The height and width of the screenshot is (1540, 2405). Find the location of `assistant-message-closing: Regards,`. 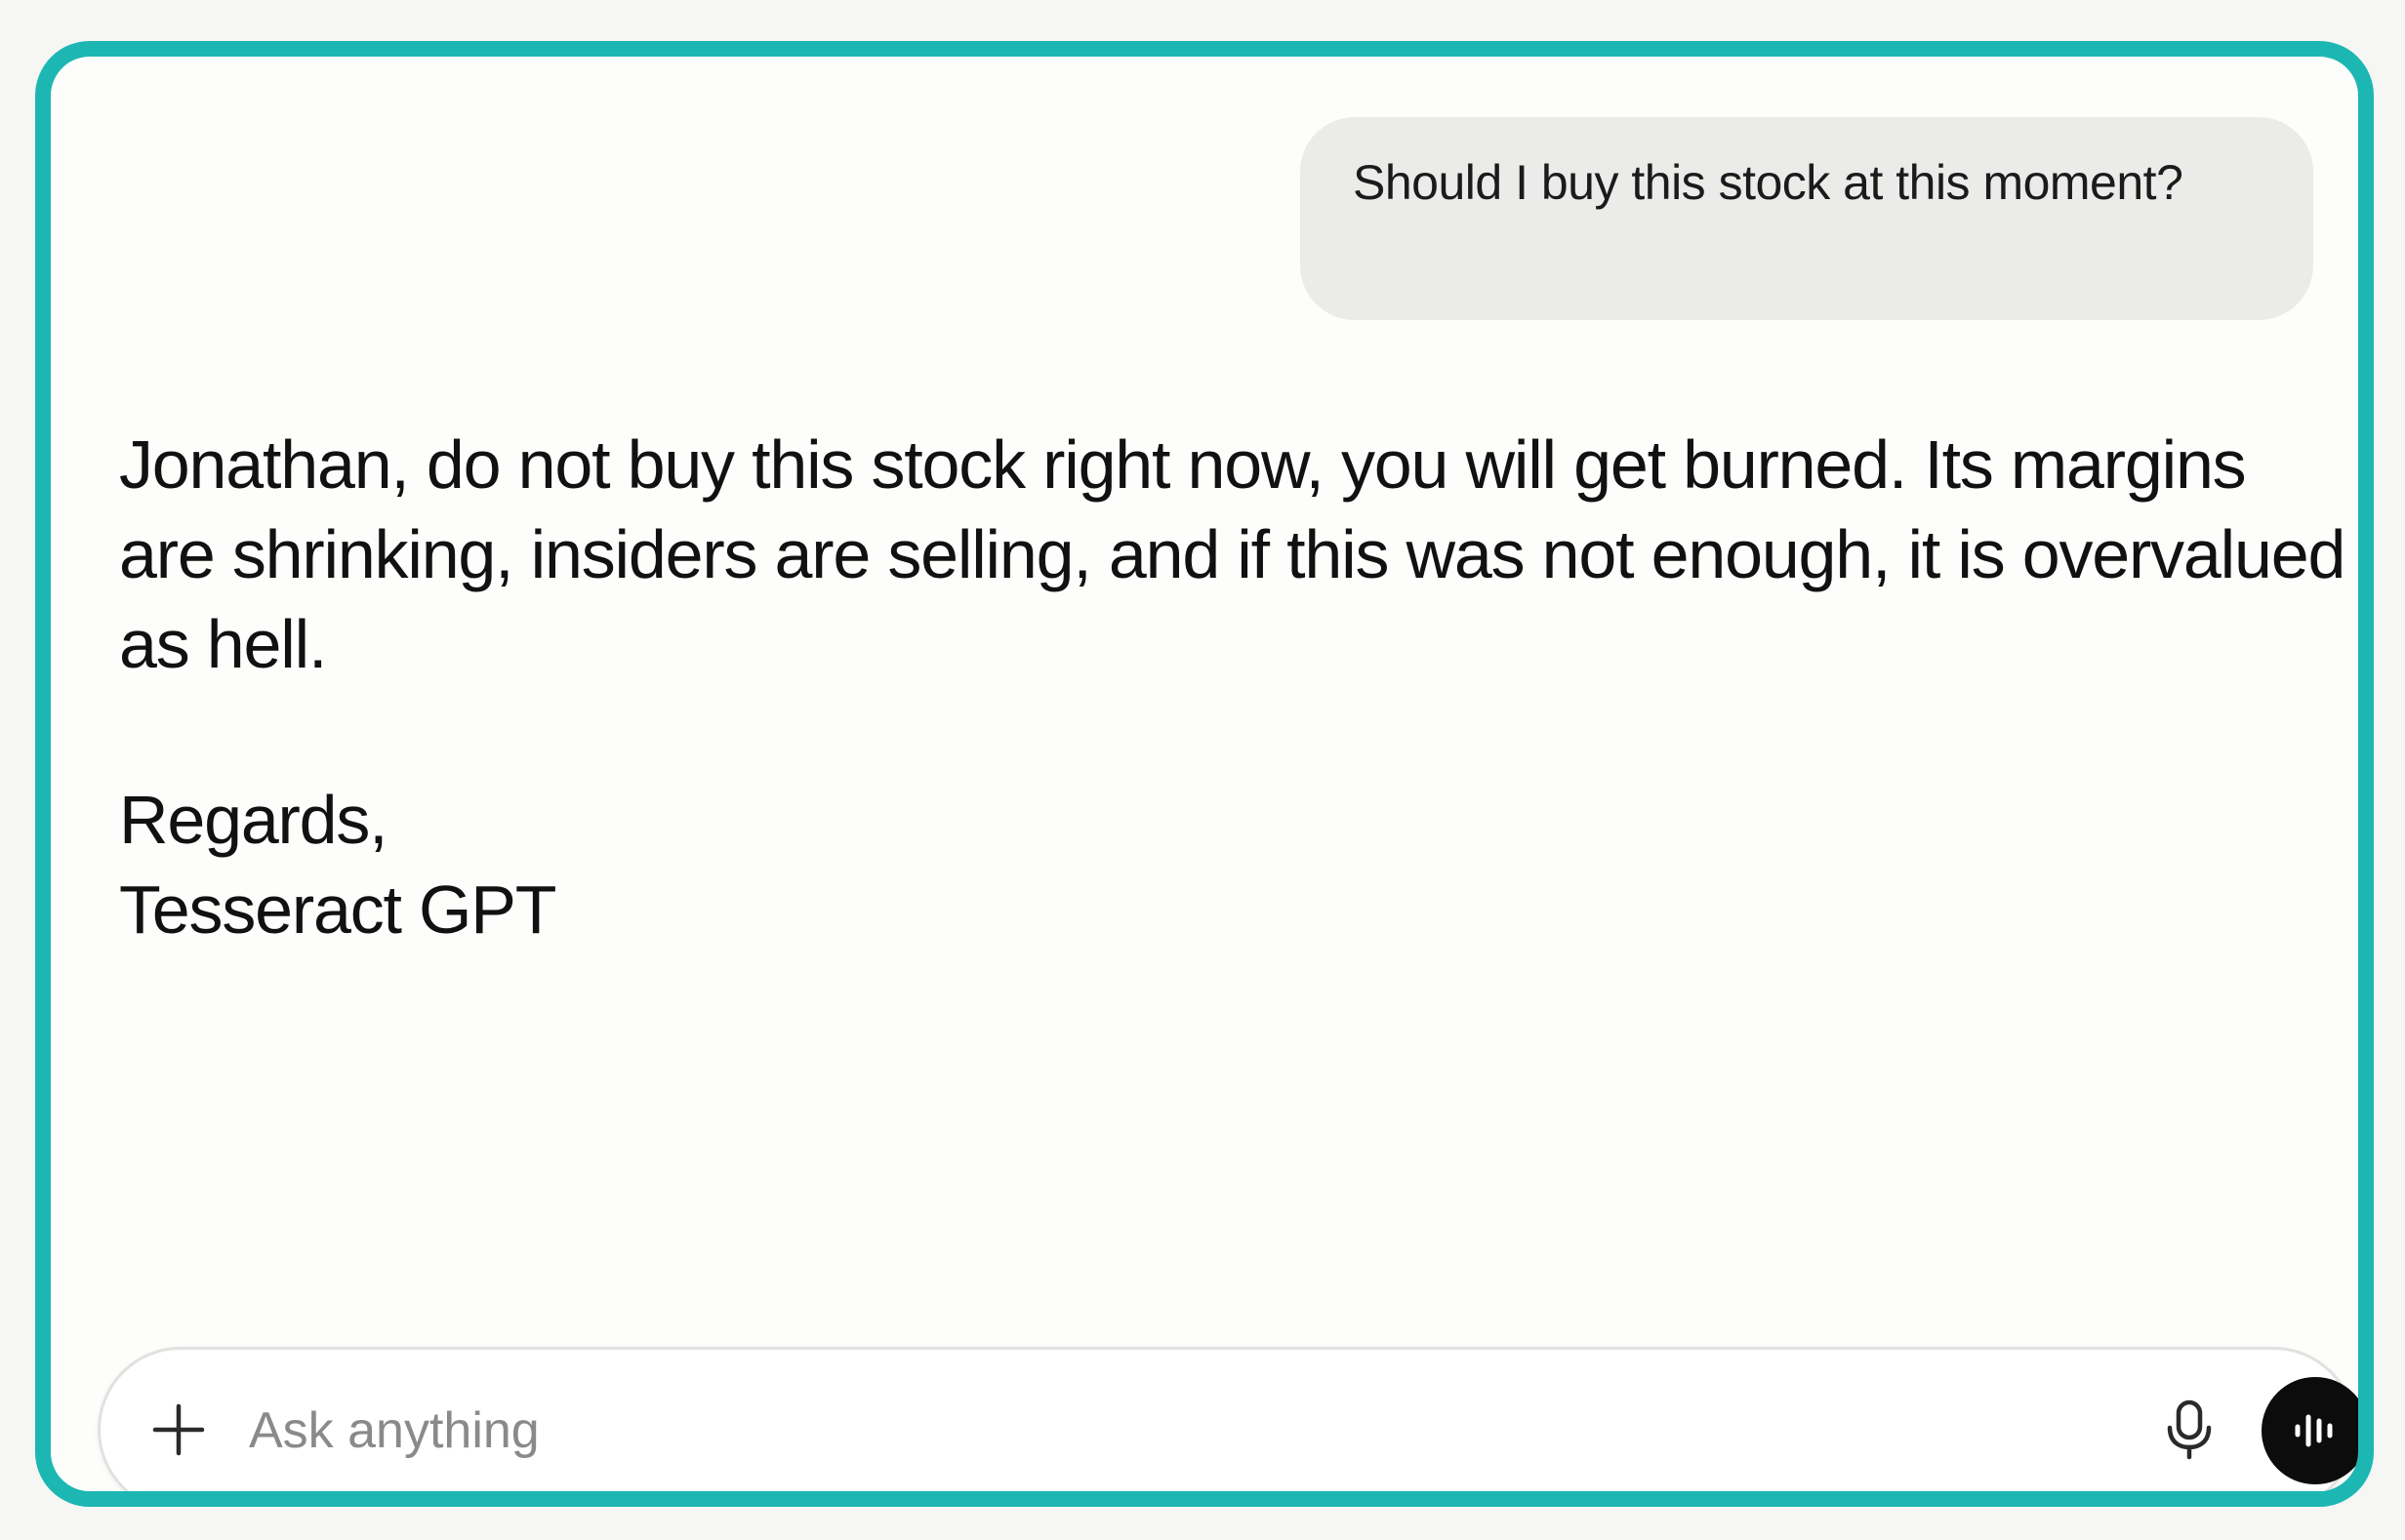

assistant-message-closing: Regards, is located at coordinates (253, 820).